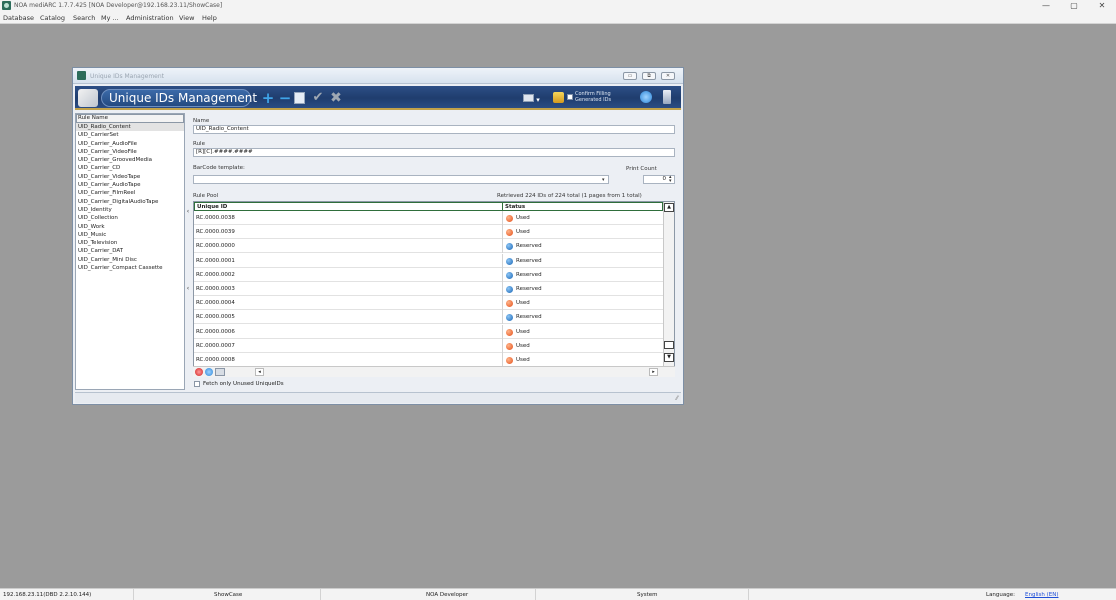  What do you see at coordinates (434, 129) in the screenshot?
I see `name-field: UID_Radio_Content` at bounding box center [434, 129].